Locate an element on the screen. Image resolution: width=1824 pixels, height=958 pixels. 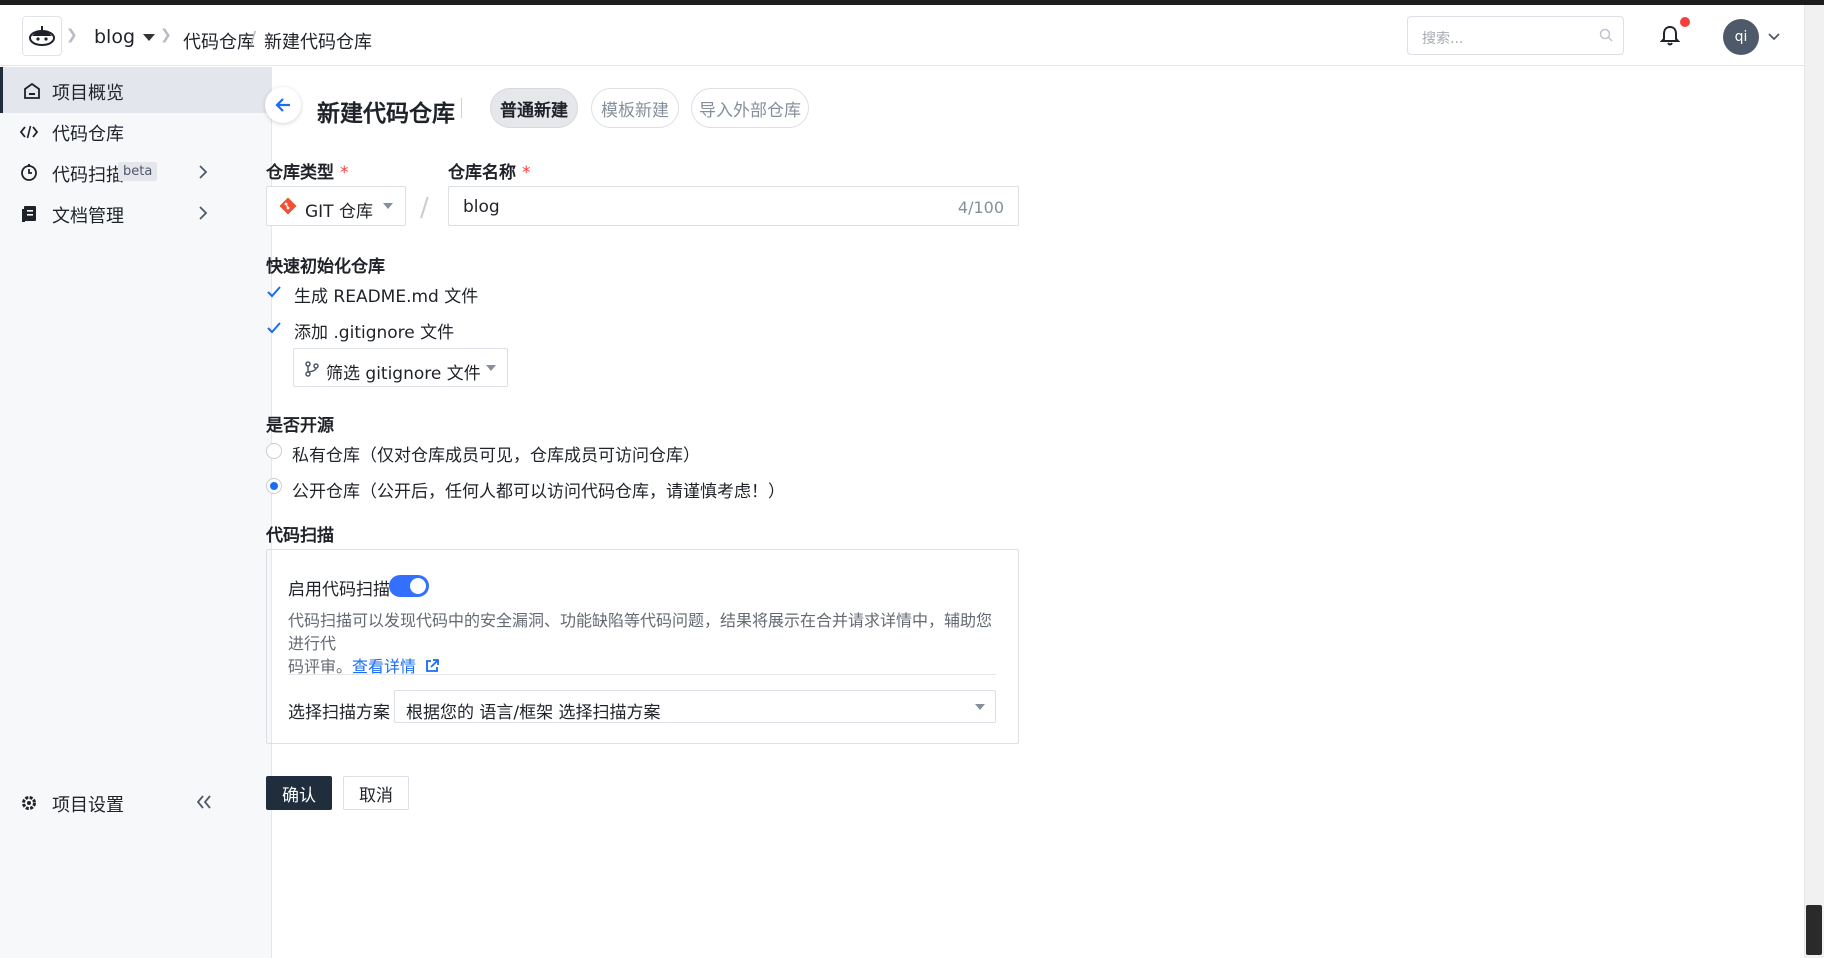
title-divider is located at coordinates (461, 108).